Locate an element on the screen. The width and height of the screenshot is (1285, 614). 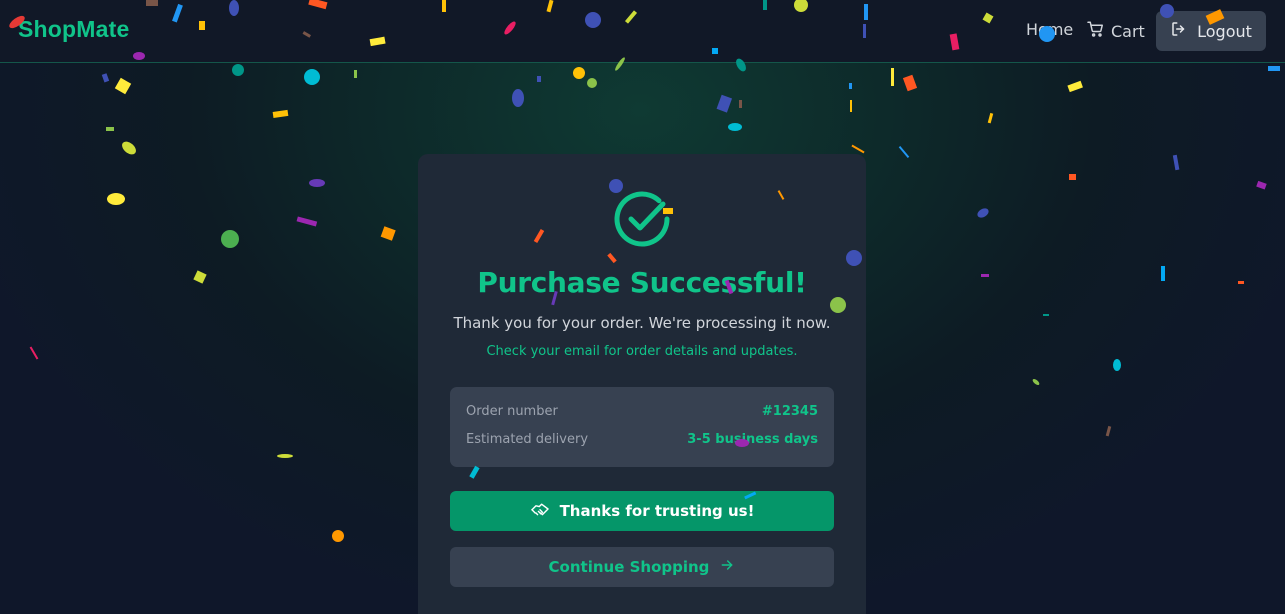
nav-link-cart: Cart is located at coordinates (1115, 31).